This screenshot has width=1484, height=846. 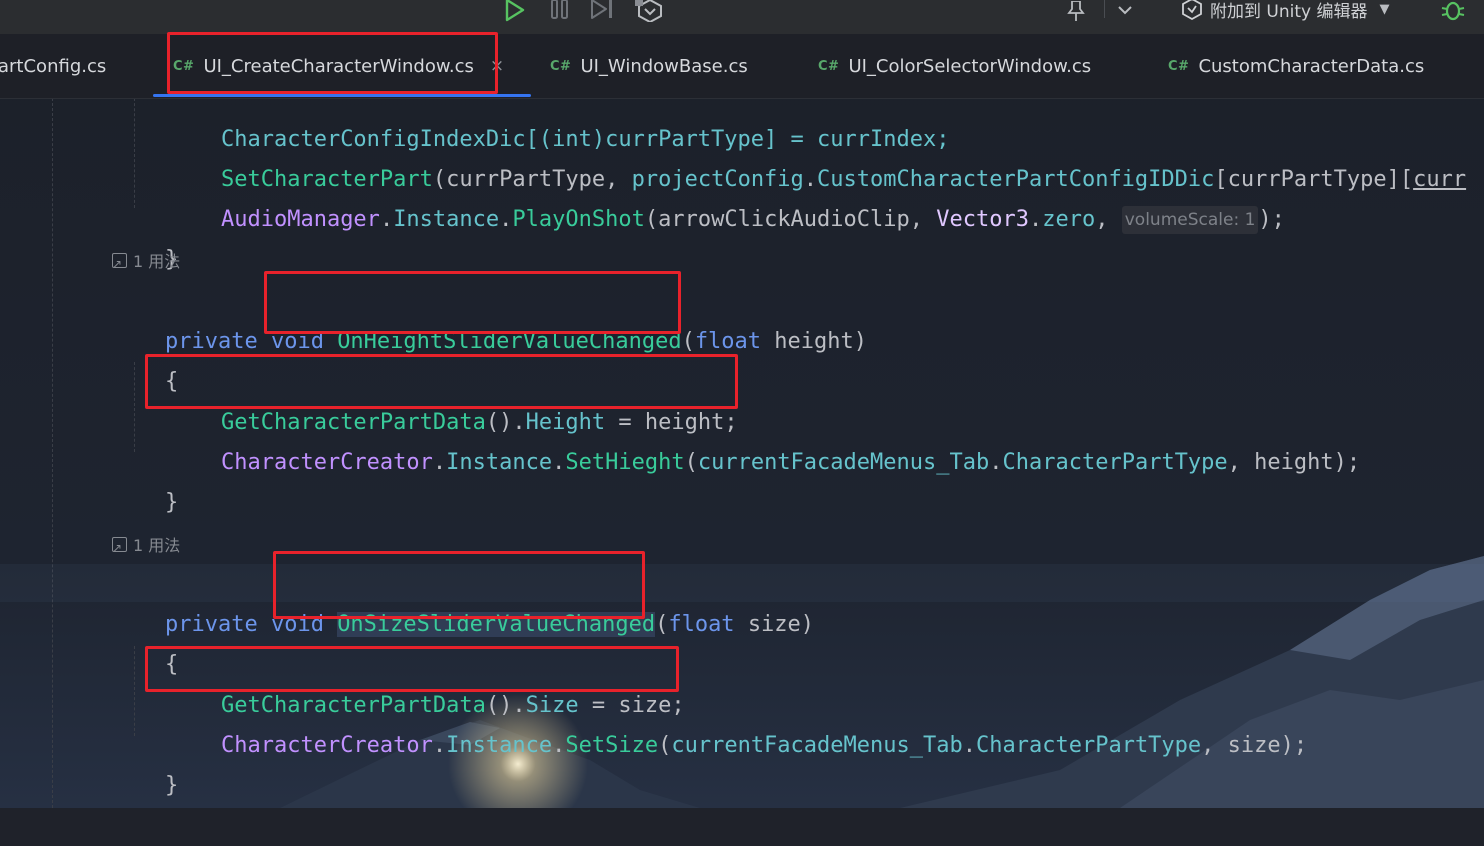 What do you see at coordinates (472, 302) in the screenshot?
I see `annotation-box-height-method` at bounding box center [472, 302].